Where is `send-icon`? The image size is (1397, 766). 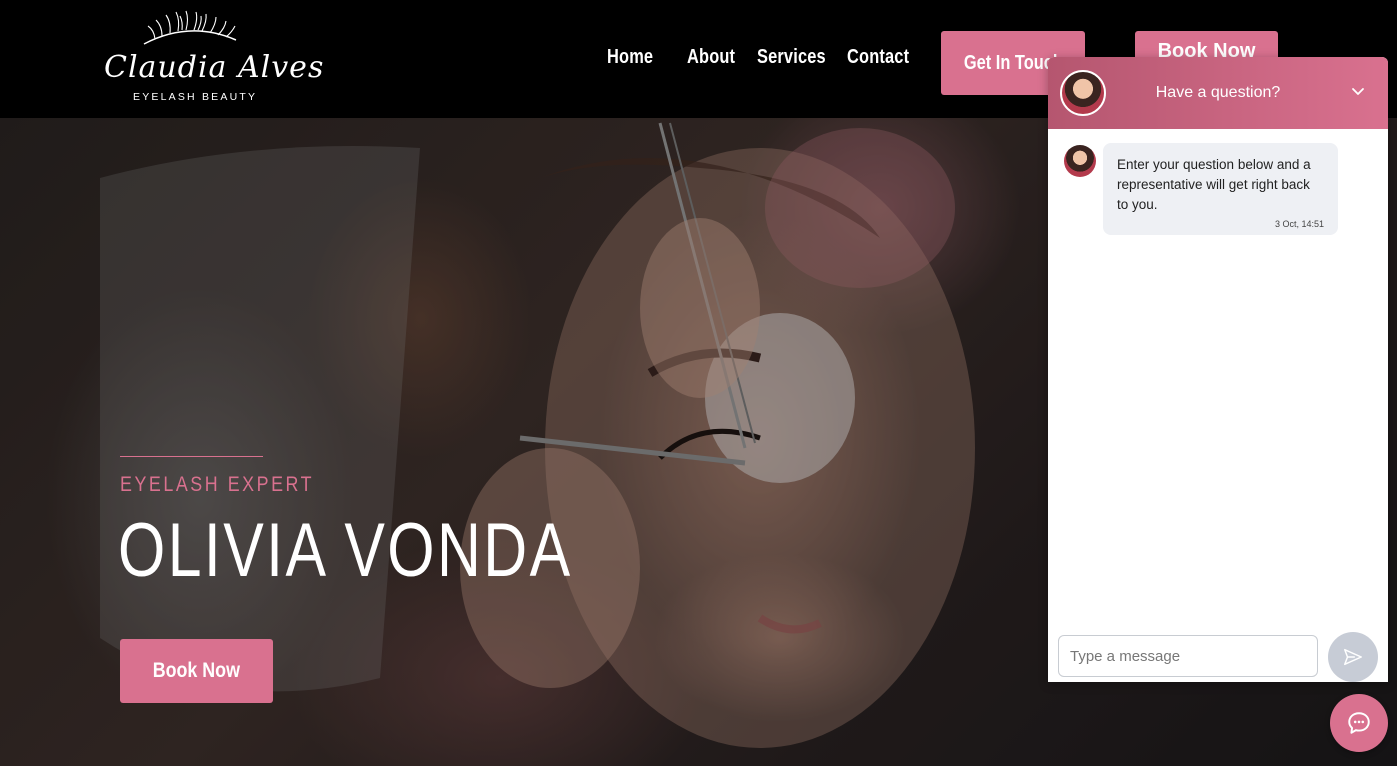 send-icon is located at coordinates (1353, 657).